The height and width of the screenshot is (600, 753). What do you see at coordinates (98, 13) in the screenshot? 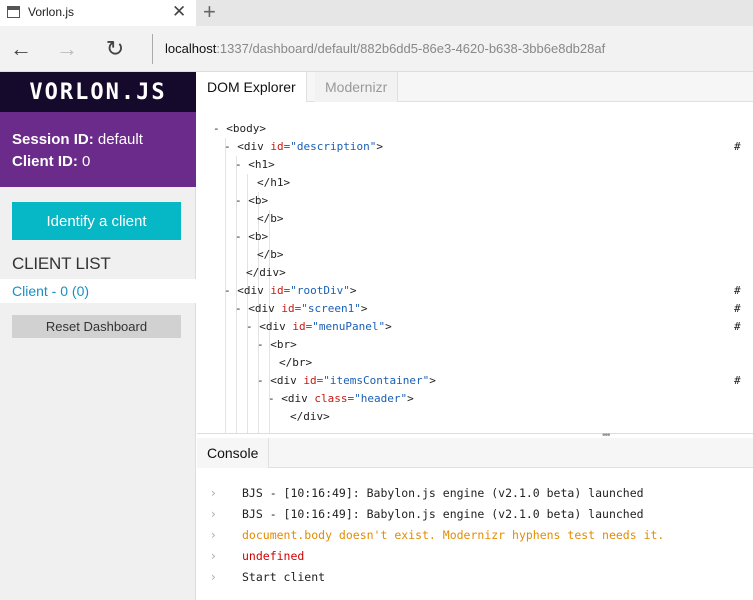
I see `browser-tab: Vorlon.js ✕` at bounding box center [98, 13].